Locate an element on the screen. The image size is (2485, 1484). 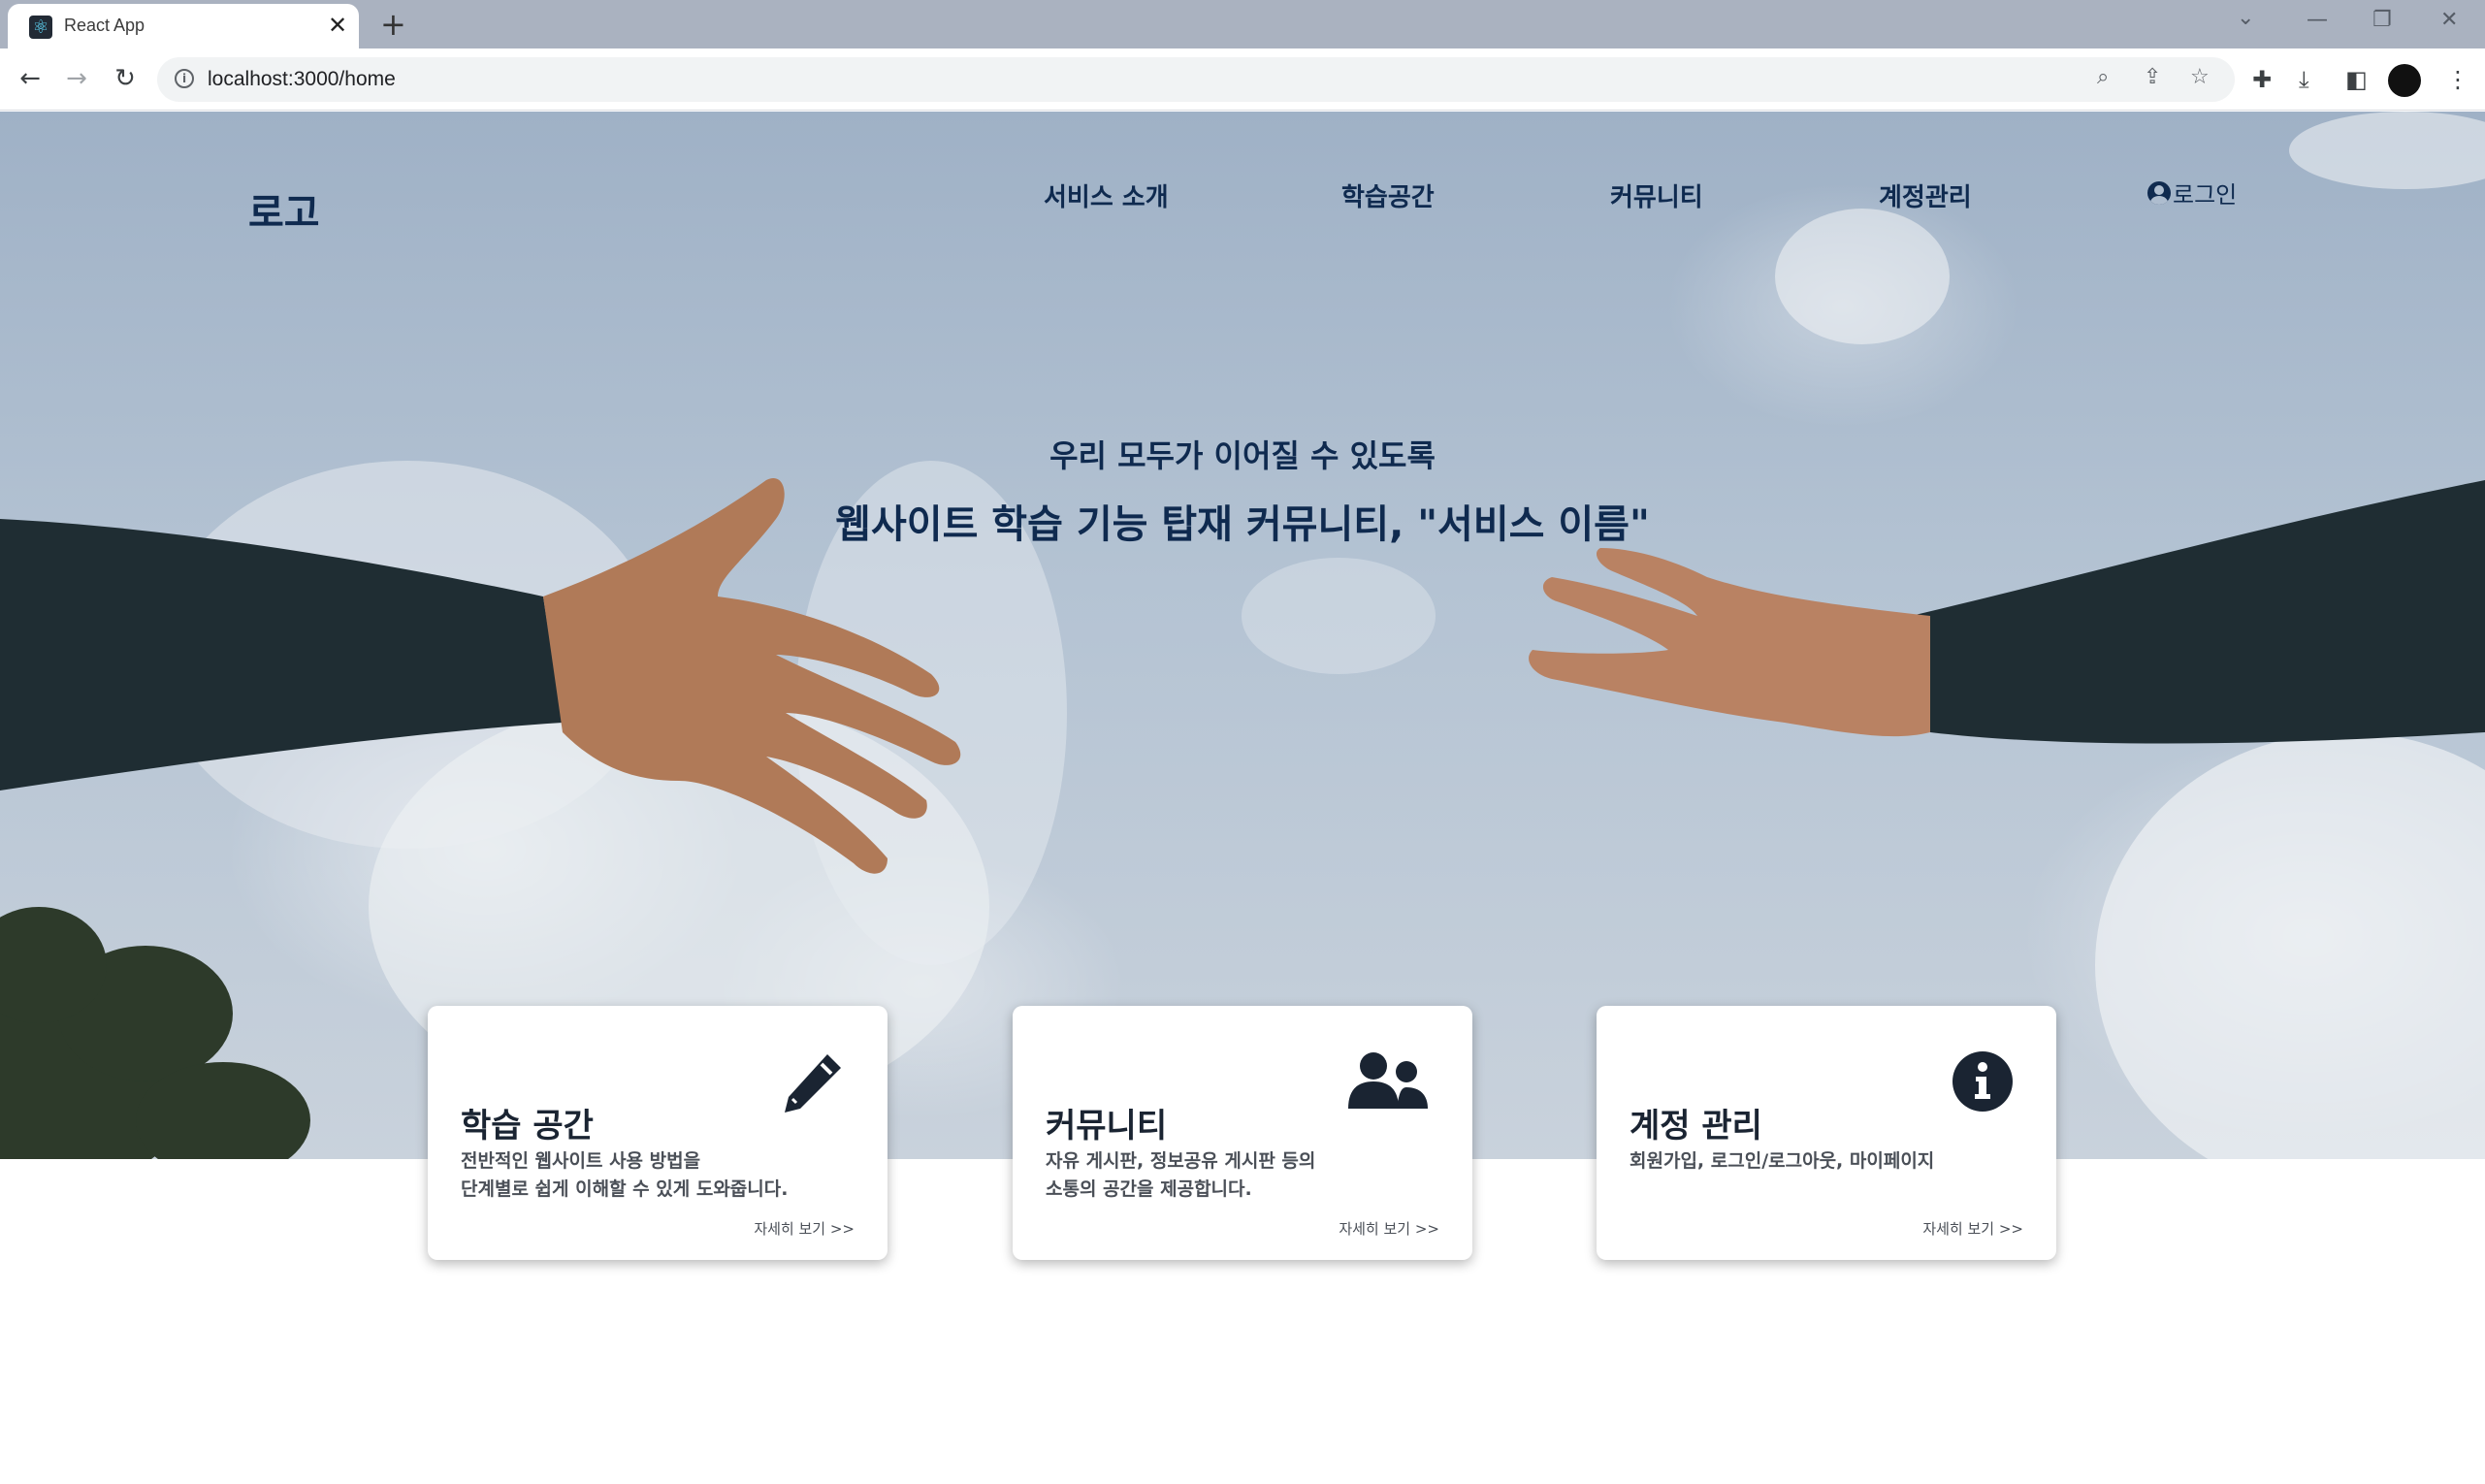
bookmark-star-icon: ☆ is located at coordinates (2200, 77).